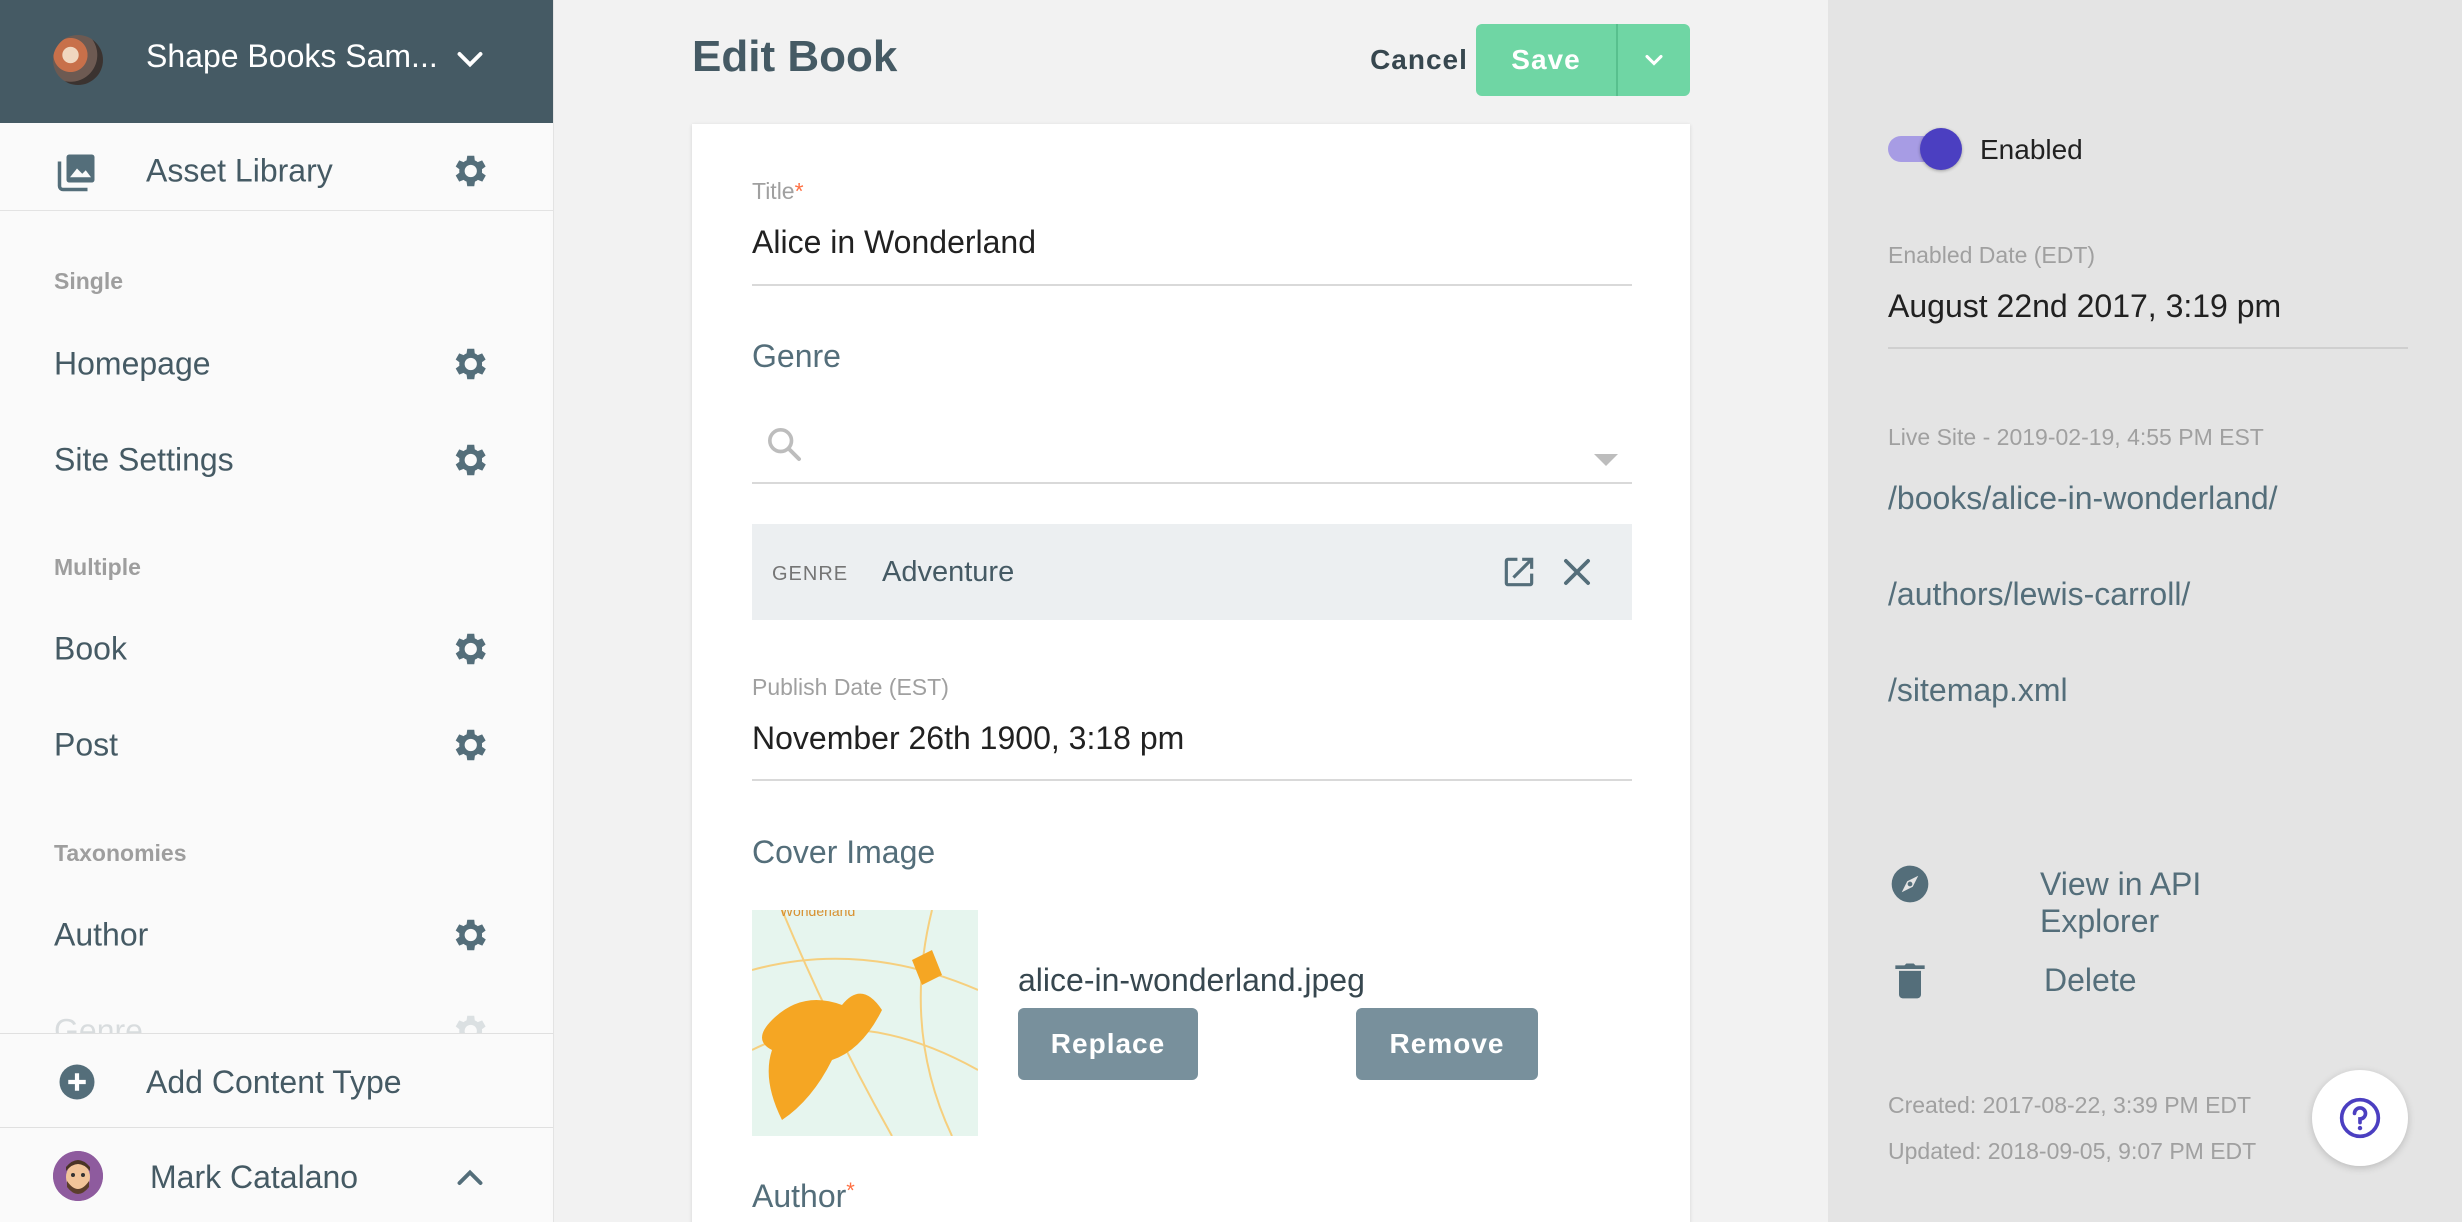  I want to click on help-button, so click(2360, 1118).